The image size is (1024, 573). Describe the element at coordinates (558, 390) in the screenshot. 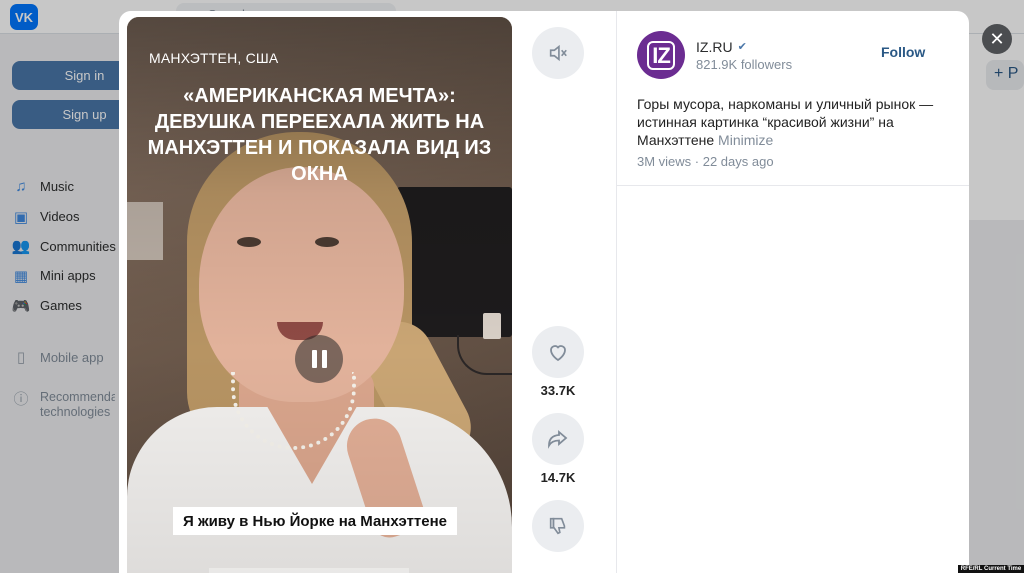

I see `like-count: 33.7K` at that location.